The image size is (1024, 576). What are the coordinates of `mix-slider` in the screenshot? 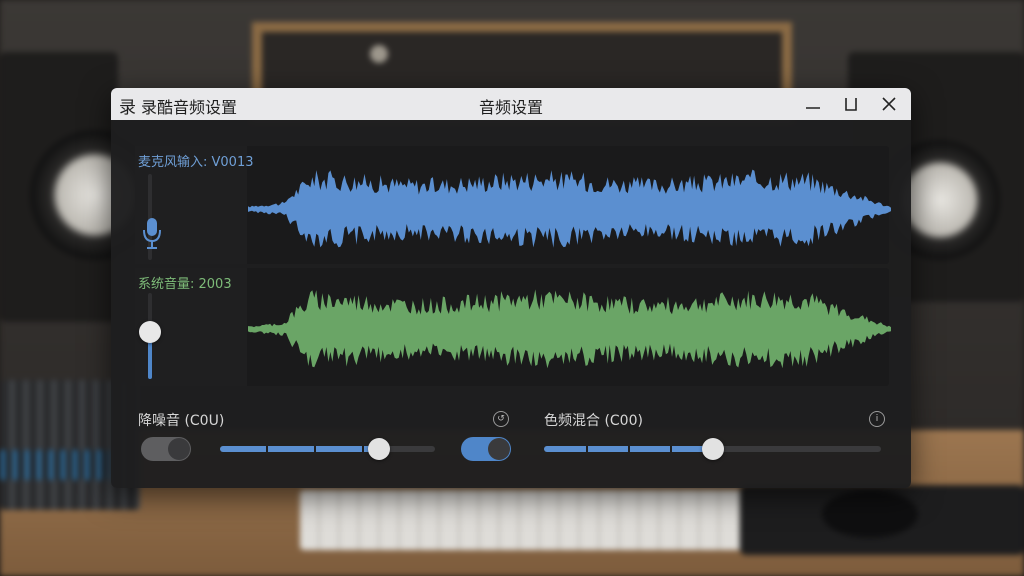 It's located at (712, 449).